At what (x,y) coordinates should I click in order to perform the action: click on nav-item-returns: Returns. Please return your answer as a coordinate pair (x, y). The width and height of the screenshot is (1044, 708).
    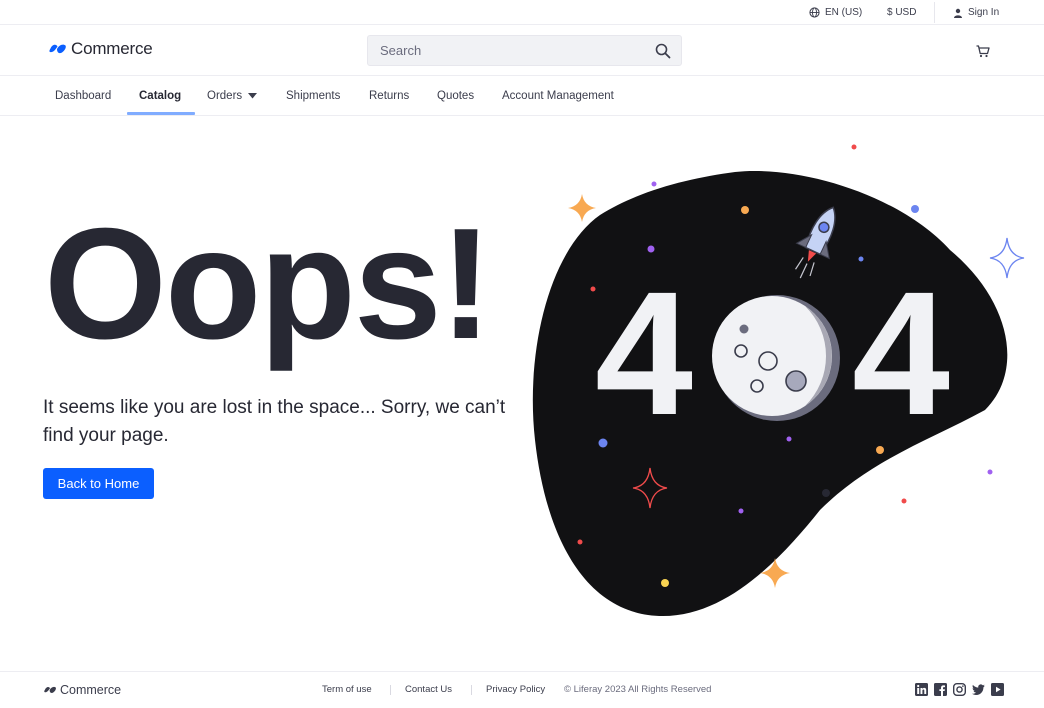
    Looking at the image, I should click on (389, 96).